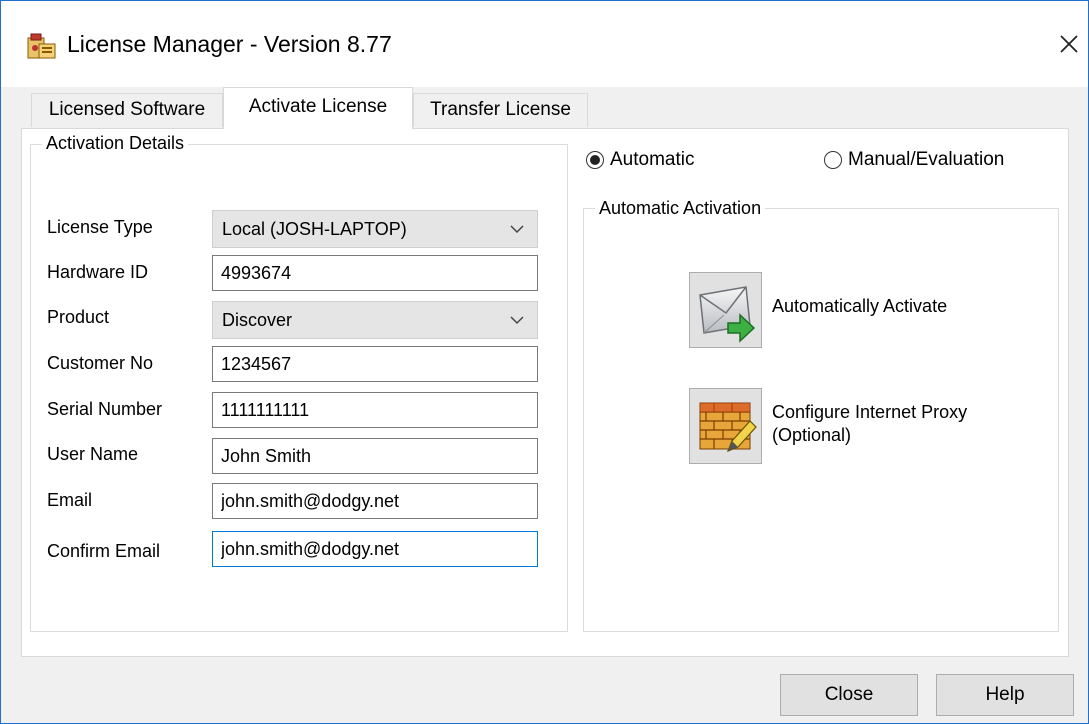  I want to click on confirm-email-label: Confirm Email, so click(104, 551).